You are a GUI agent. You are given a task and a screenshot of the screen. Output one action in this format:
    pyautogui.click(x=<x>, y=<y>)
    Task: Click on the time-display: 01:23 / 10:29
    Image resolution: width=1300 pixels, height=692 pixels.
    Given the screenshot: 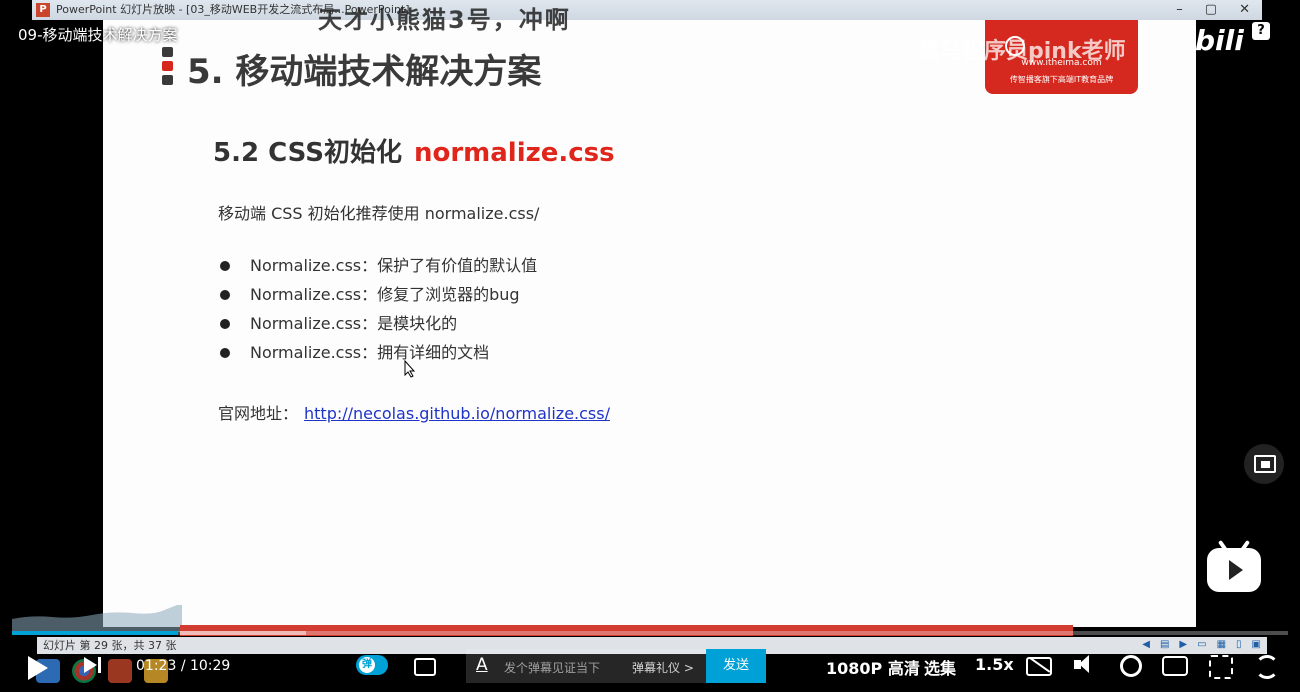 What is the action you would take?
    pyautogui.click(x=183, y=666)
    